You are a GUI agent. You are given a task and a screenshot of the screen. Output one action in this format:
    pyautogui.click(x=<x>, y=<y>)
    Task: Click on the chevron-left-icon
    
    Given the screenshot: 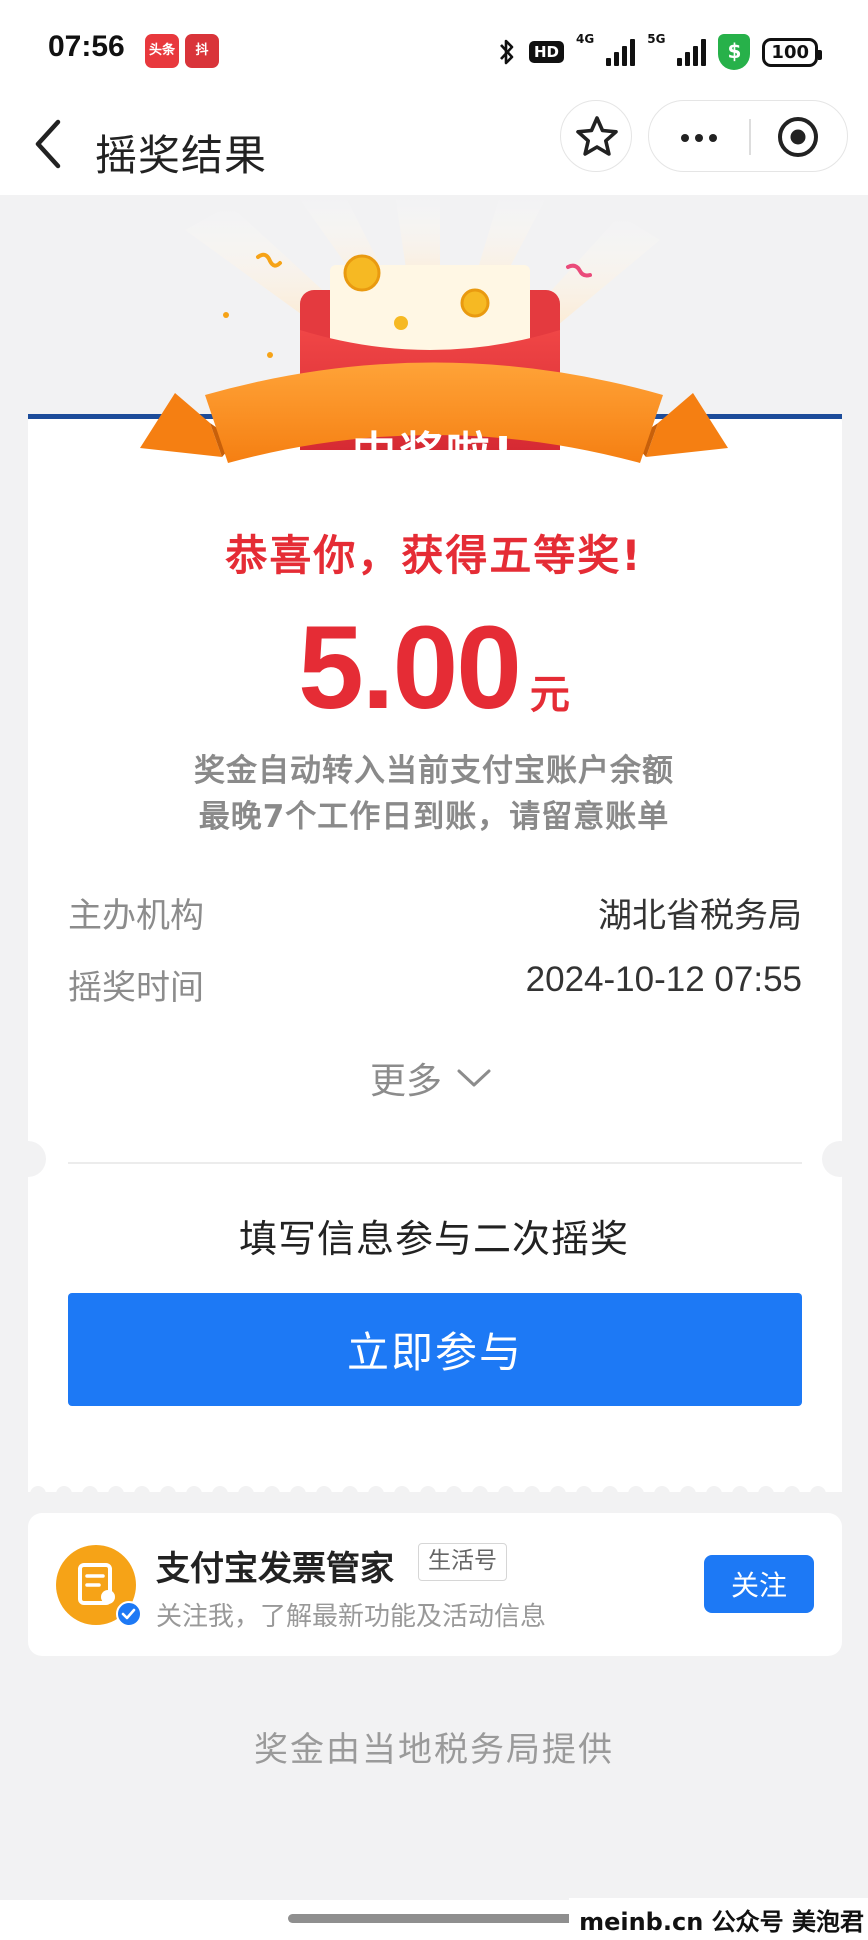 What is the action you would take?
    pyautogui.click(x=48, y=144)
    